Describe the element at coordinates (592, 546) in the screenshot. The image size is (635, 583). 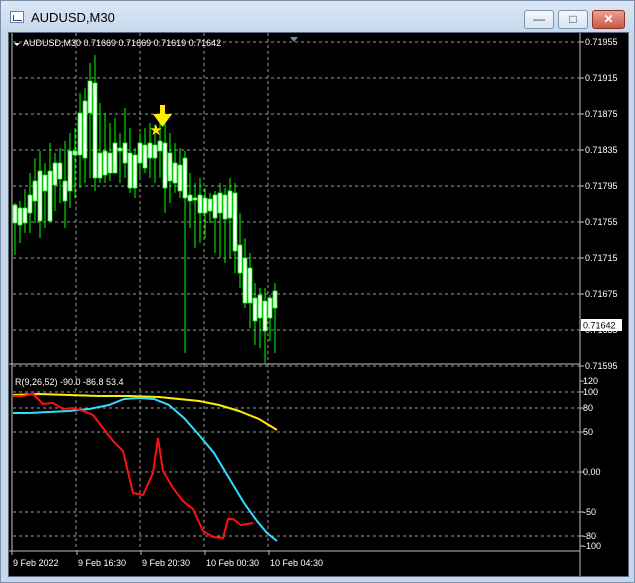
I see `indicator-tick-label: -100` at that location.